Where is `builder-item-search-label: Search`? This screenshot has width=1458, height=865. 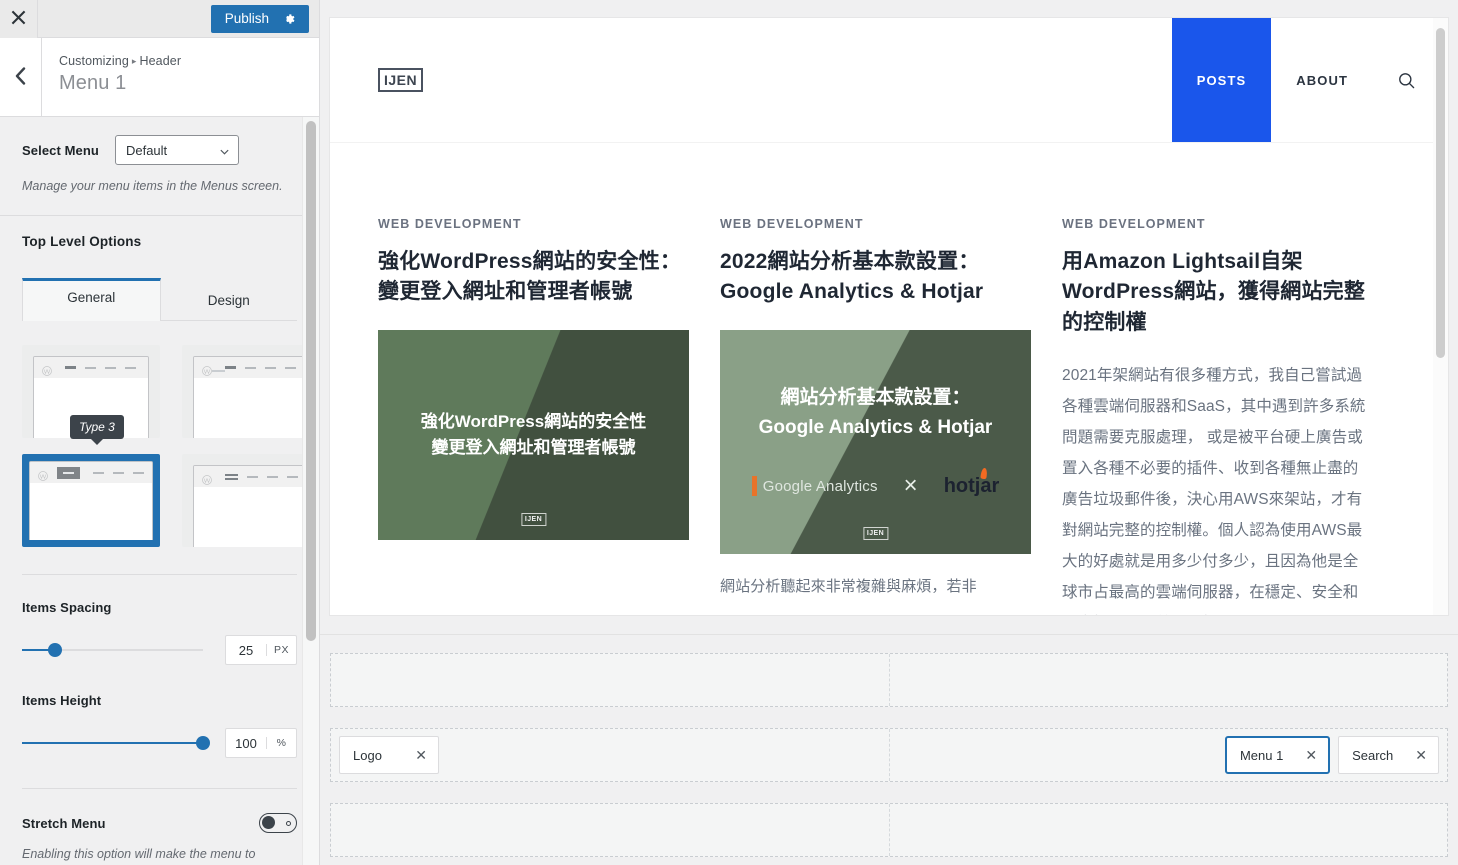
builder-item-search-label: Search is located at coordinates (1373, 755).